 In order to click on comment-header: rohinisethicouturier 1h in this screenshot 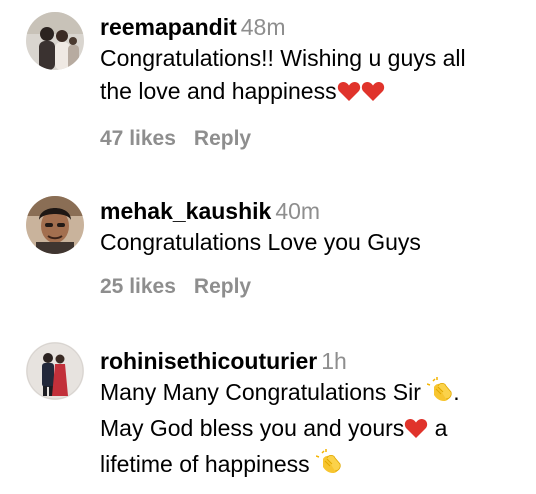, I will do `click(313, 361)`.